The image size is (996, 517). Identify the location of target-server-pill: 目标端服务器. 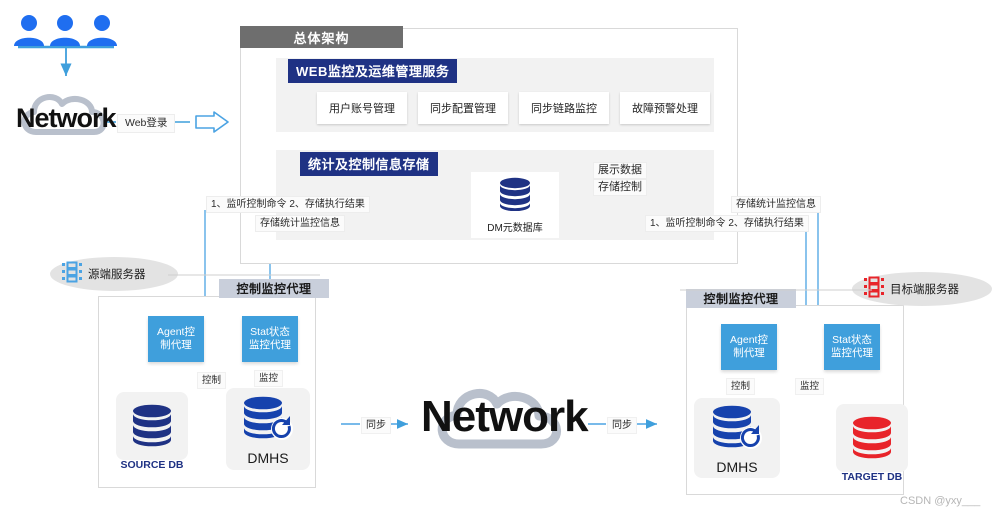
(922, 289).